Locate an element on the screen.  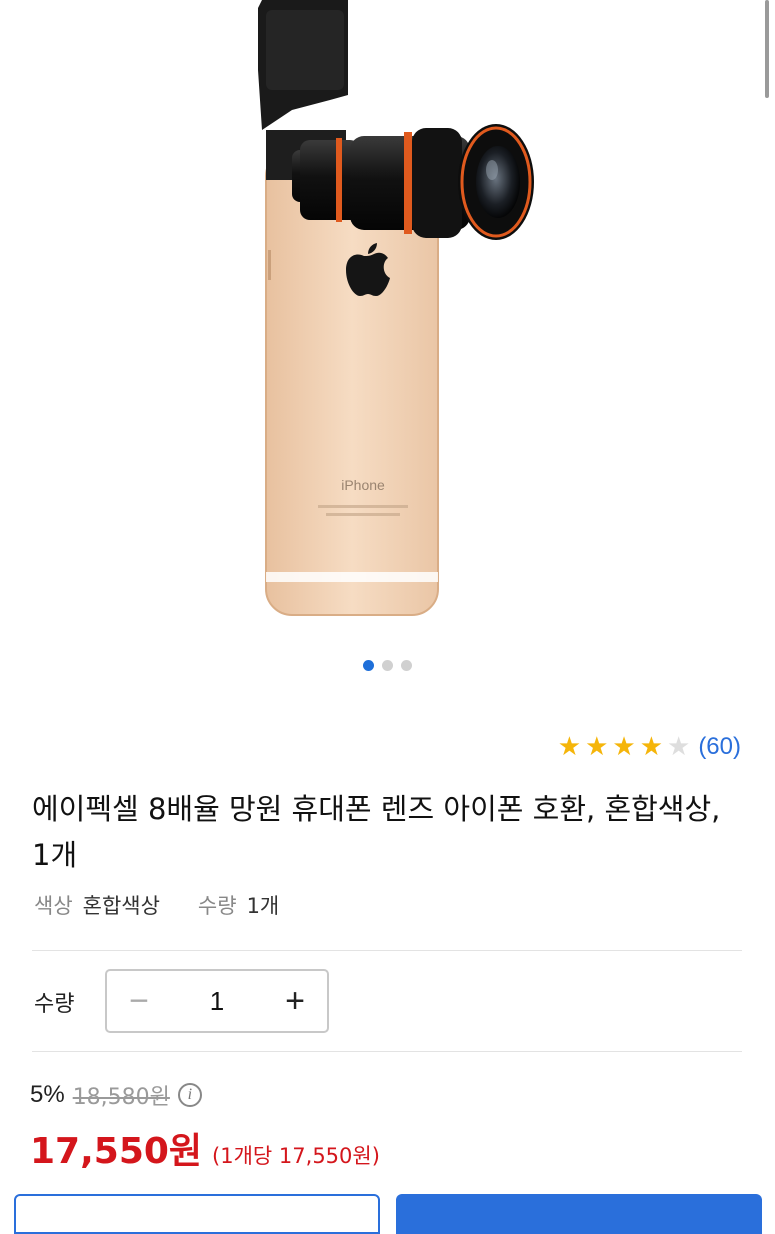
product-title: 에이펙셀 8배율 망원 휴대폰 렌즈 아이폰 호환, 혼합색상, 1개 is located at coordinates (376, 832).